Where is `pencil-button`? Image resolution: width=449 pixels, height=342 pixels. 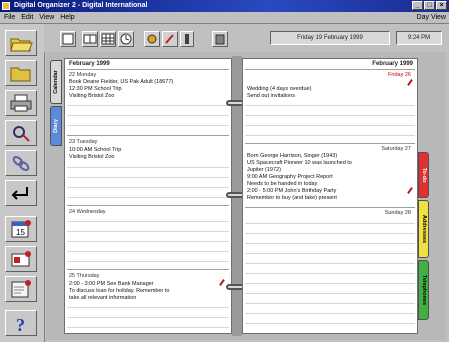 pencil-button is located at coordinates (187, 39).